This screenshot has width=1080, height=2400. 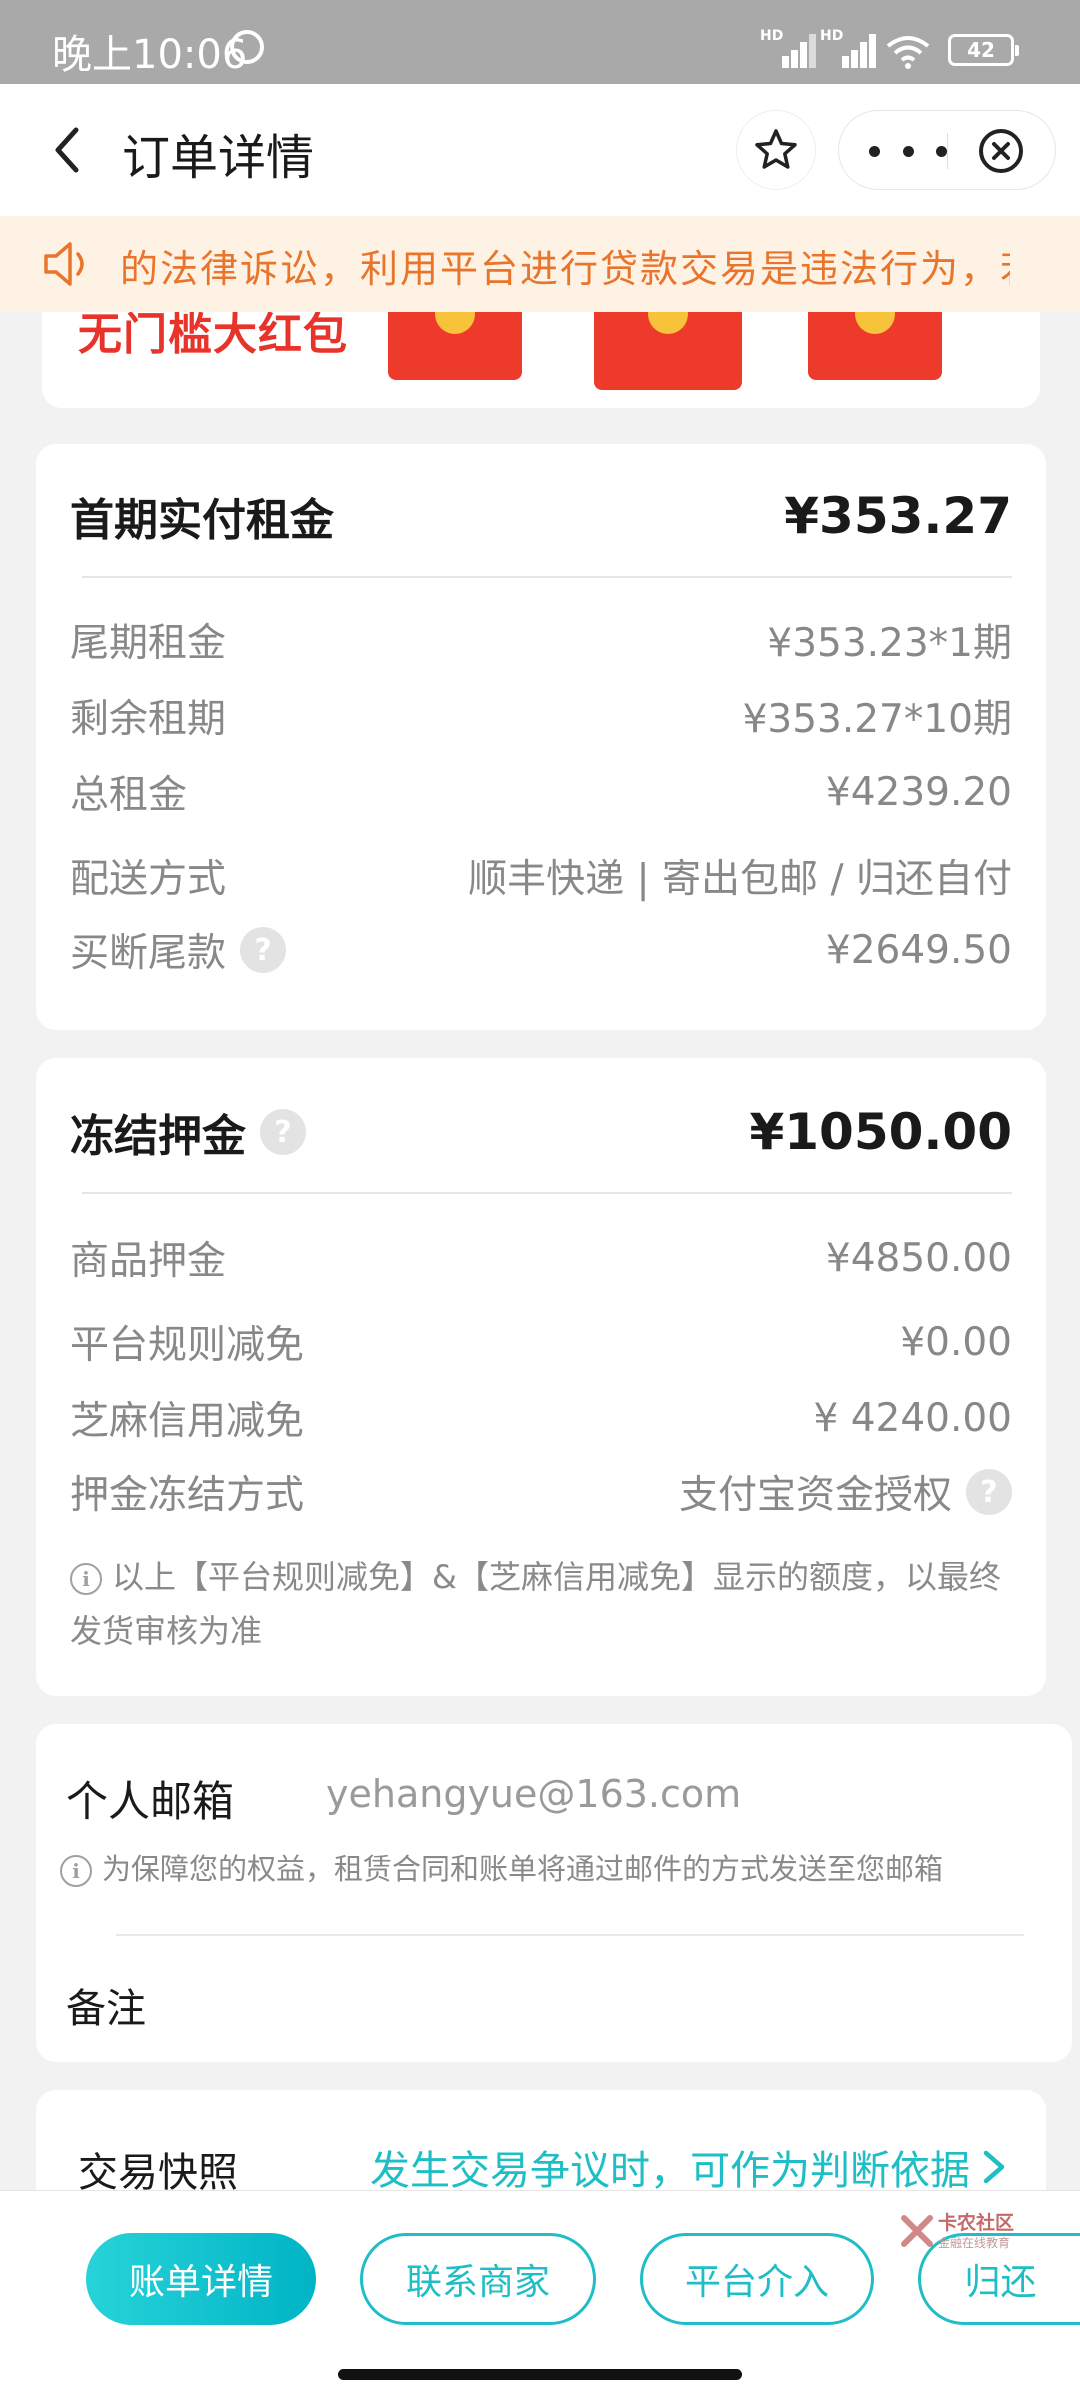 I want to click on email-note: i 为保障您的权益，租赁合同和账单将通过邮件的方式发送至您邮箱, so click(x=501, y=1867).